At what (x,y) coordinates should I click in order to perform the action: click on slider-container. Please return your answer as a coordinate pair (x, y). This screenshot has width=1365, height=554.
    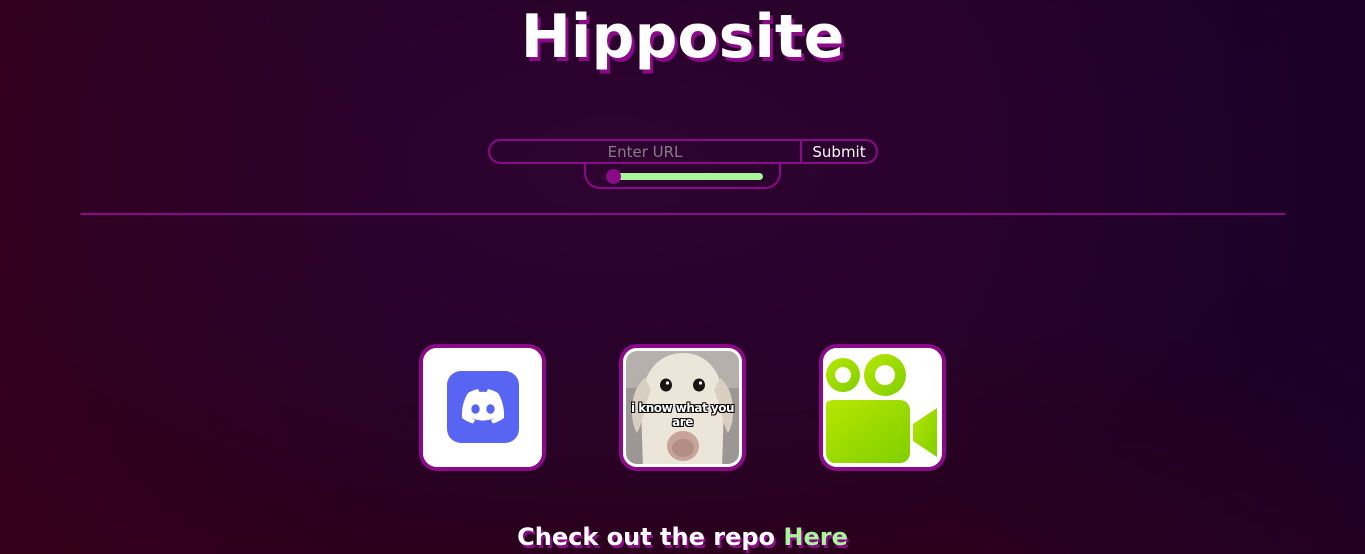
    Looking at the image, I should click on (682, 175).